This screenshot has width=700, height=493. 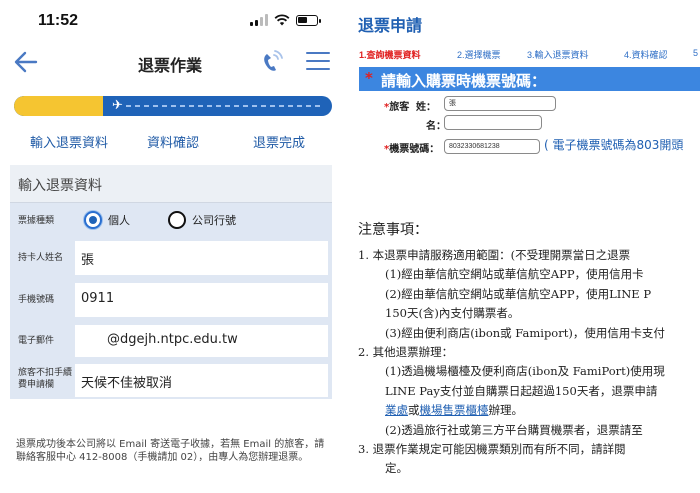 I want to click on note-line-6: 2. 其他退票辦理：, so click(x=406, y=352).